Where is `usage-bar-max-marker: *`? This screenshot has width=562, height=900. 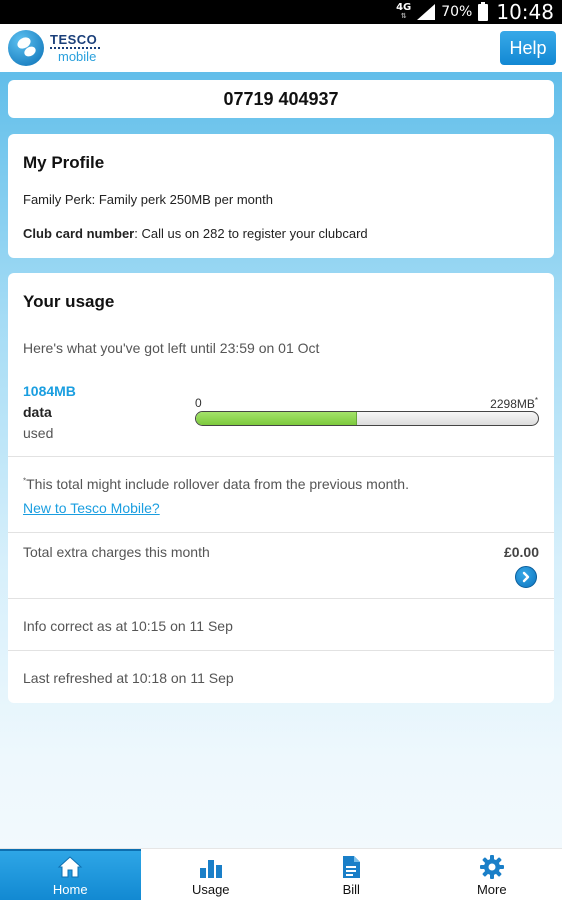 usage-bar-max-marker: * is located at coordinates (536, 400).